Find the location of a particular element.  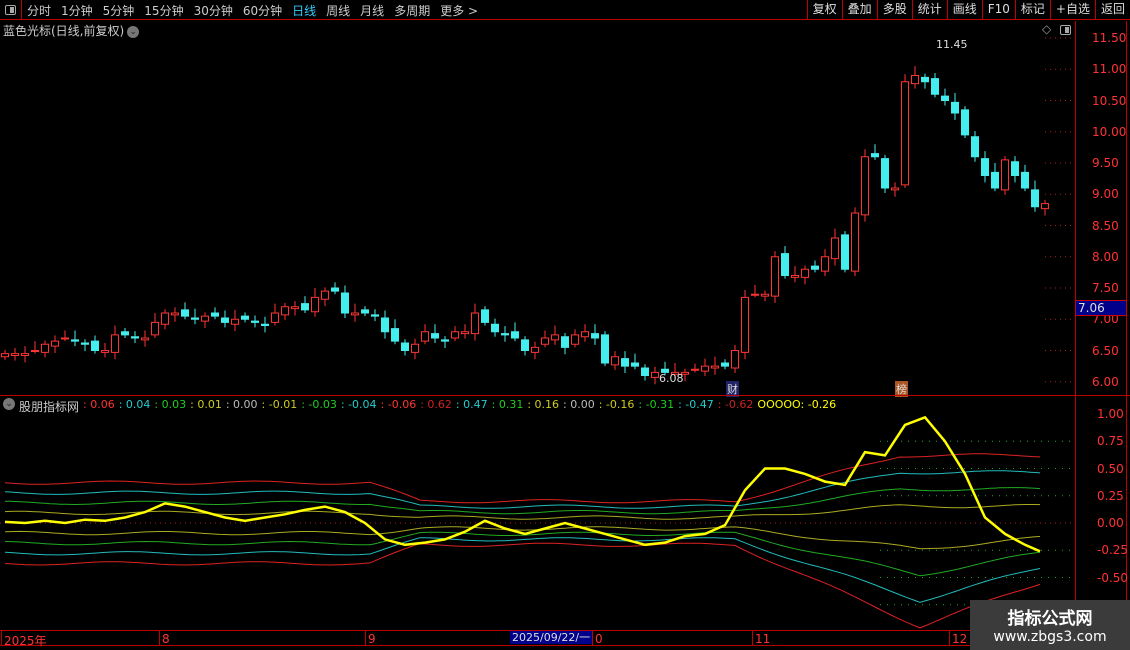

time-label: 9 is located at coordinates (372, 639).